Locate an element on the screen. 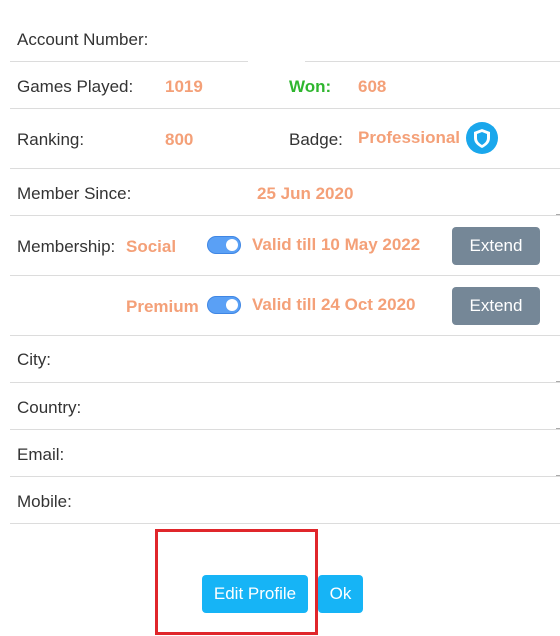 This screenshot has width=560, height=636. member-since-value: 25 Jun 2020 is located at coordinates (305, 193).